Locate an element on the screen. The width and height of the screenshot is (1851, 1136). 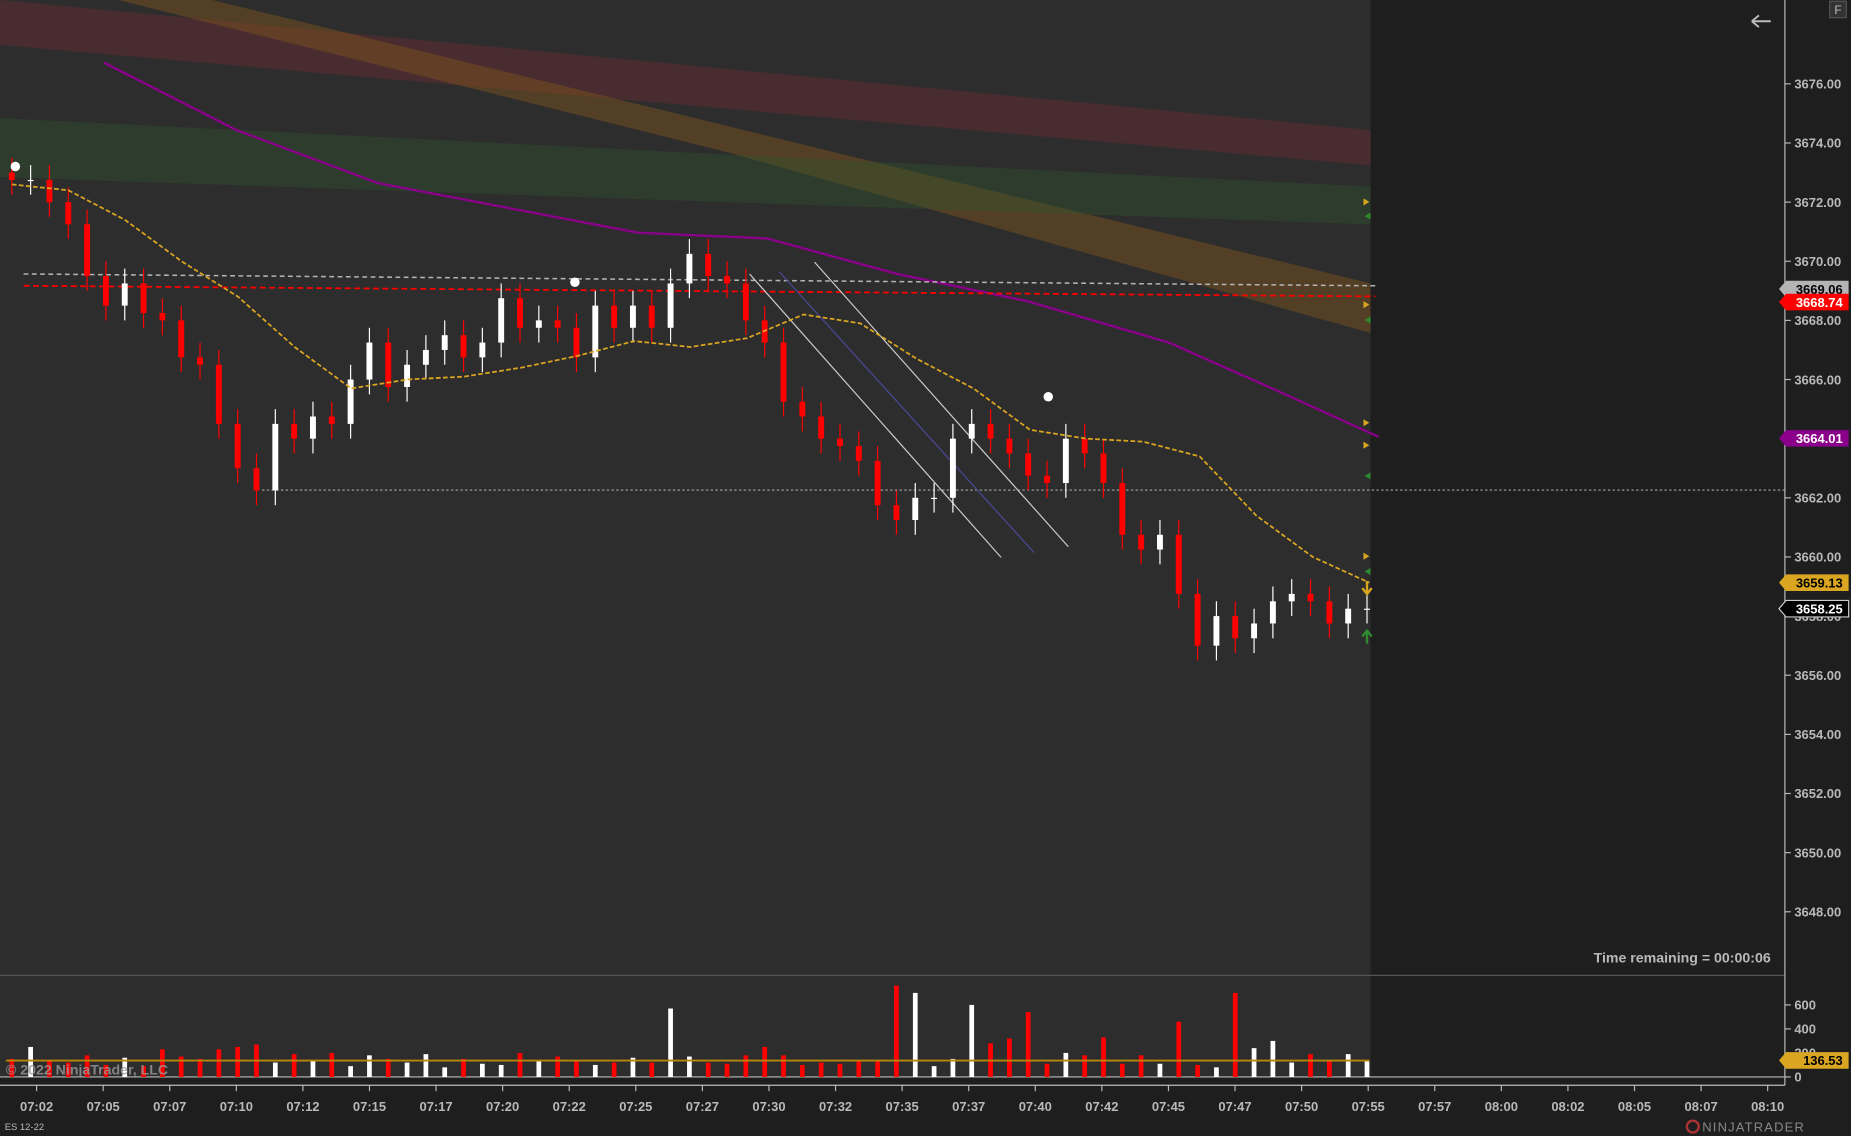
time-tick-label: 07:37 is located at coordinates (968, 1106).